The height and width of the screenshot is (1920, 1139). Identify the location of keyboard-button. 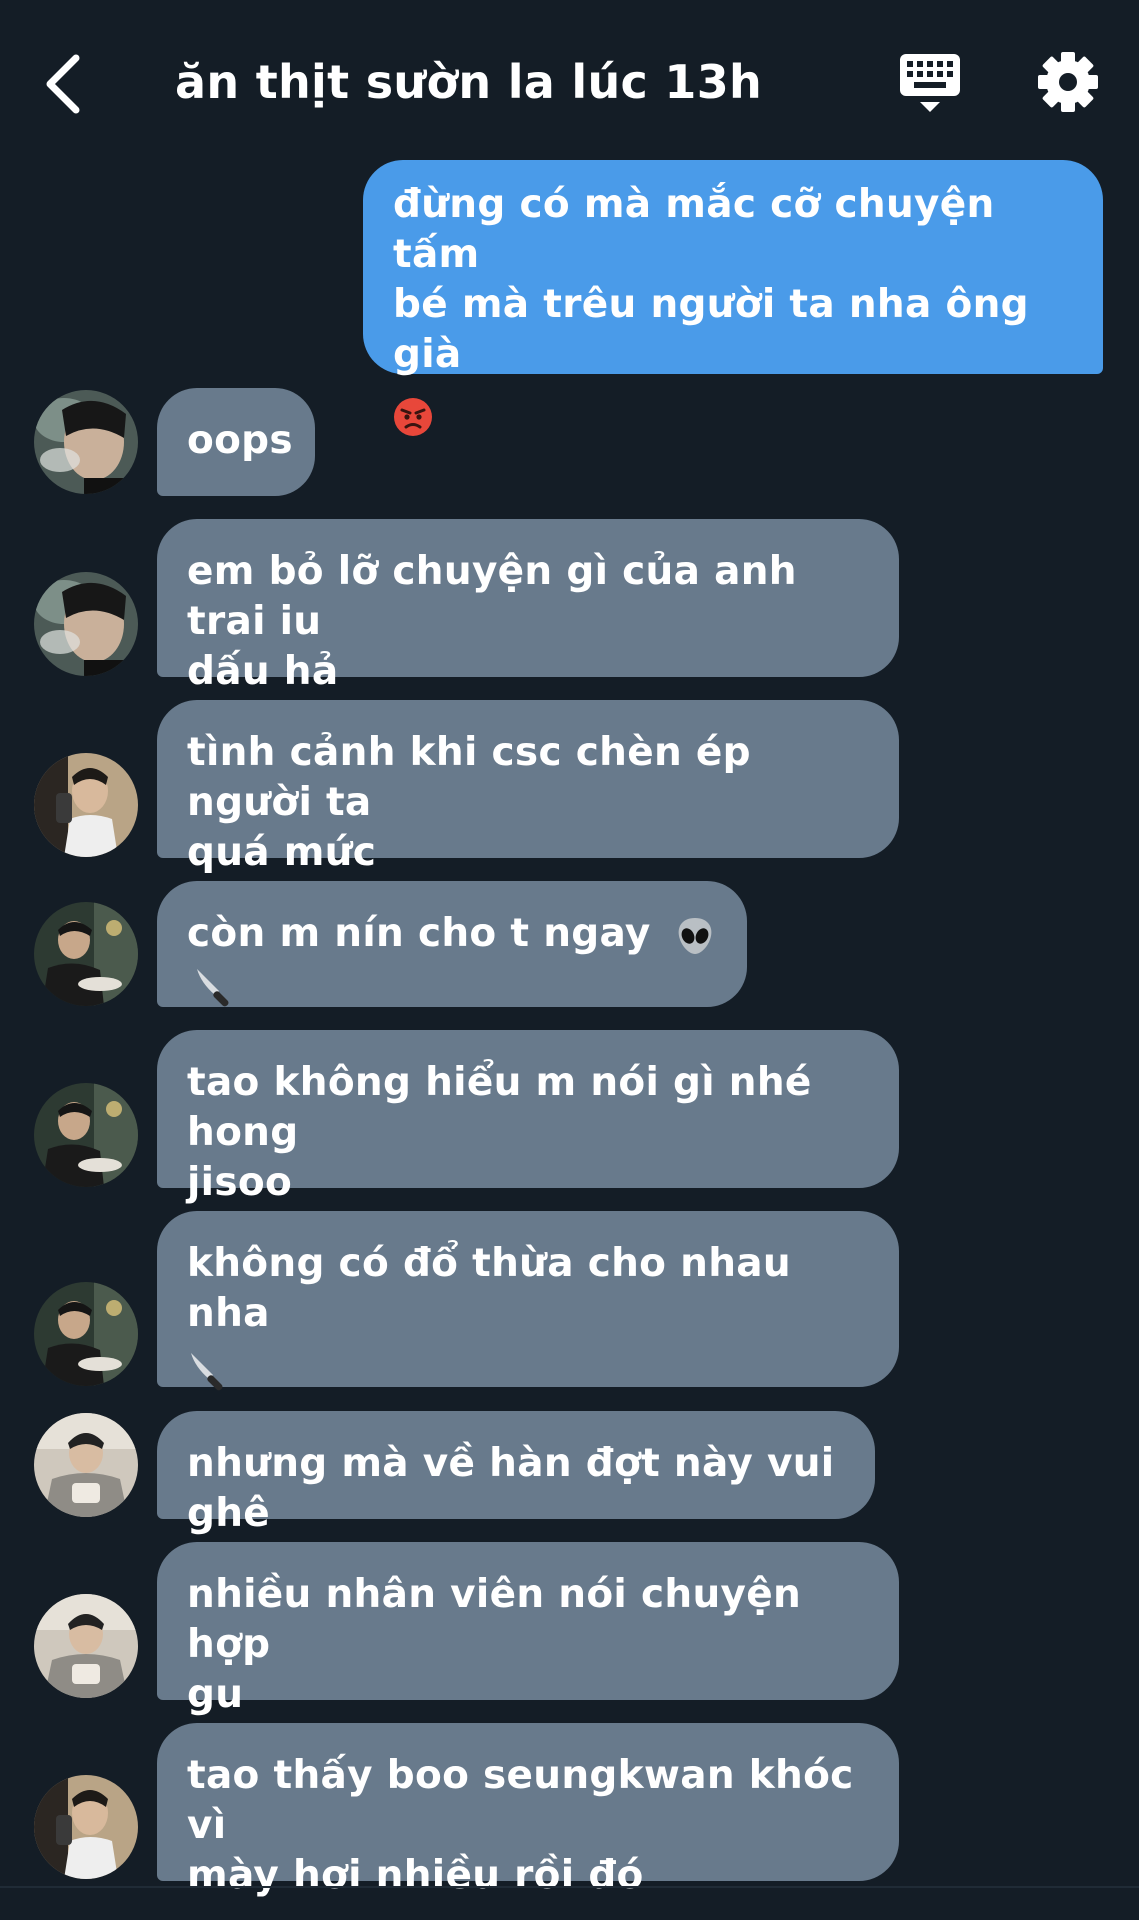
(930, 83).